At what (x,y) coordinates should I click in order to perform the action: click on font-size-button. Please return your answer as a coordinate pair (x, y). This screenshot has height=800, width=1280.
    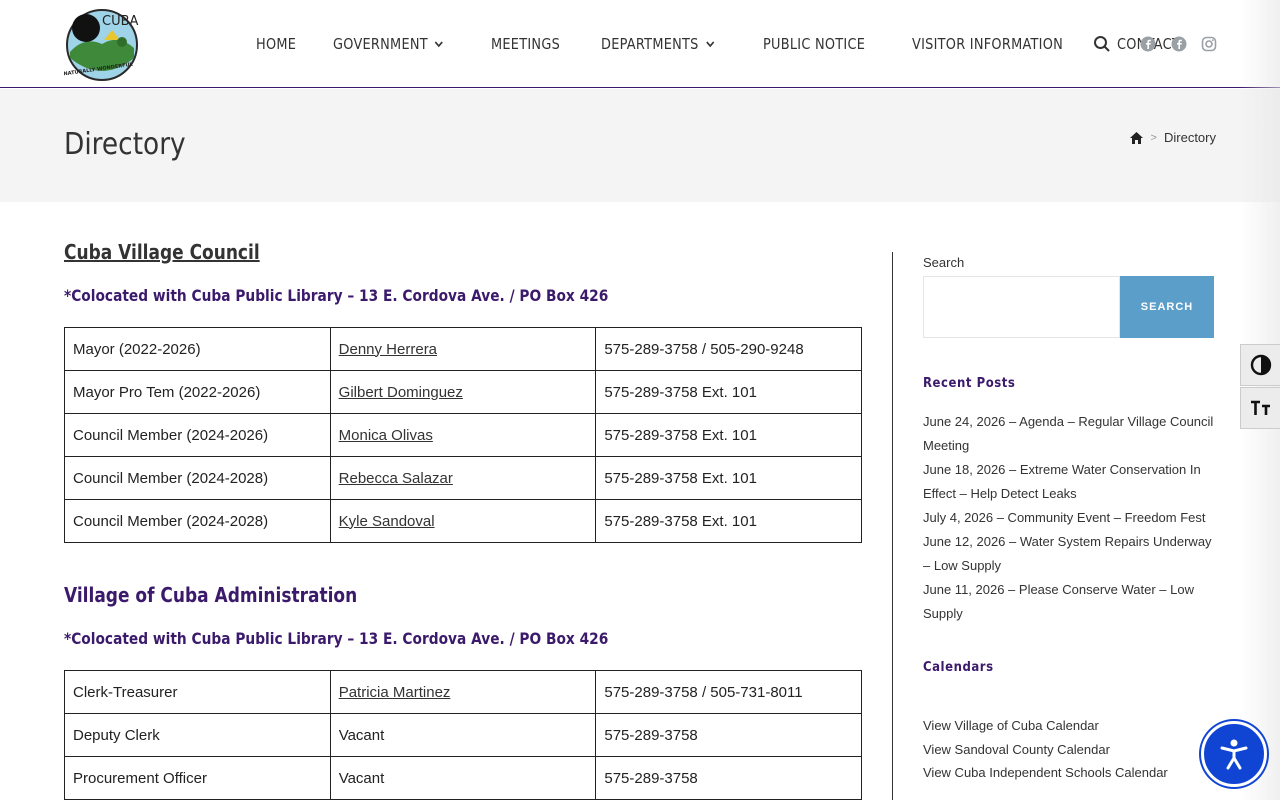
    Looking at the image, I should click on (1260, 408).